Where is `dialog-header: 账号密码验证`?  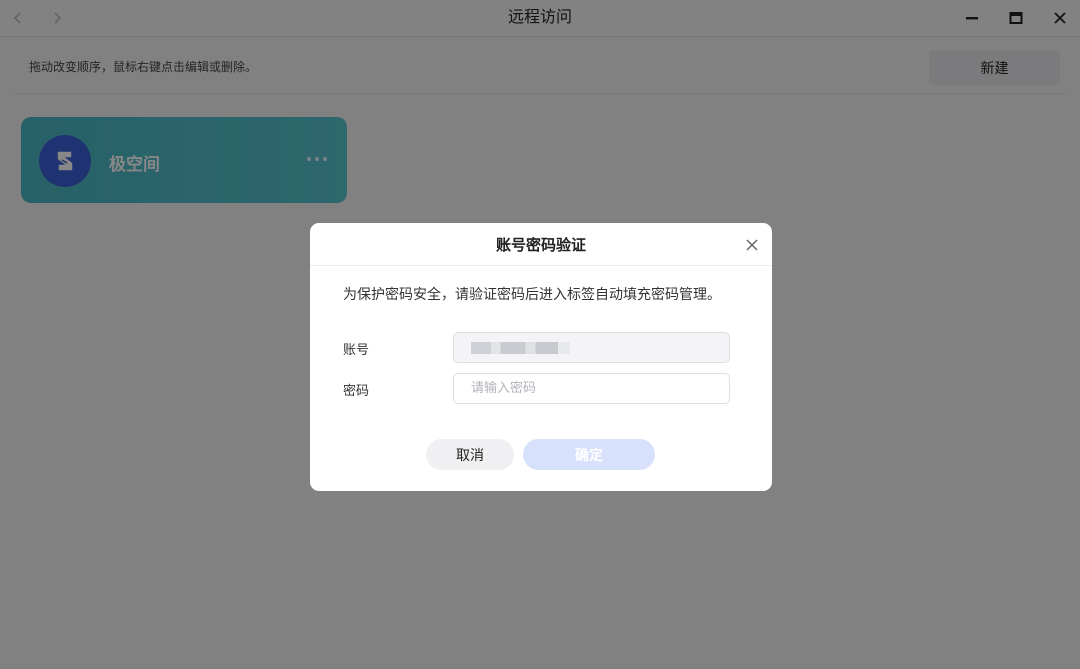
dialog-header: 账号密码验证 is located at coordinates (541, 244).